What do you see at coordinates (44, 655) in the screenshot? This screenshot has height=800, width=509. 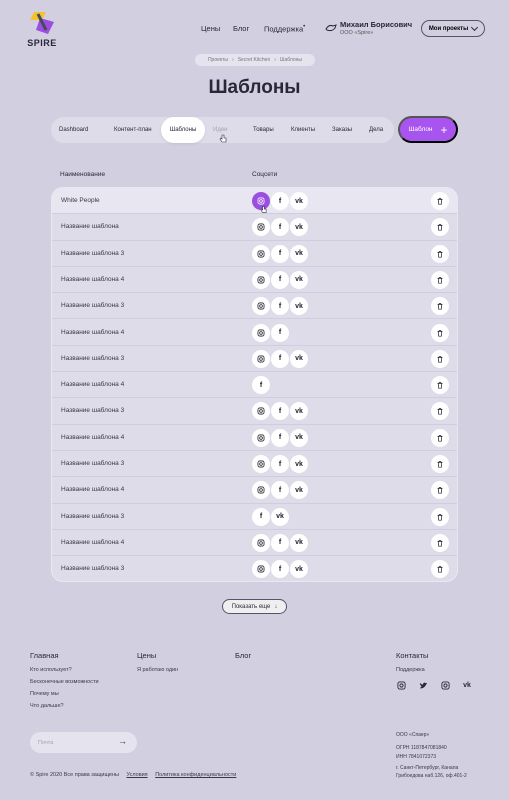 I see `footer-heading-main: Главная` at bounding box center [44, 655].